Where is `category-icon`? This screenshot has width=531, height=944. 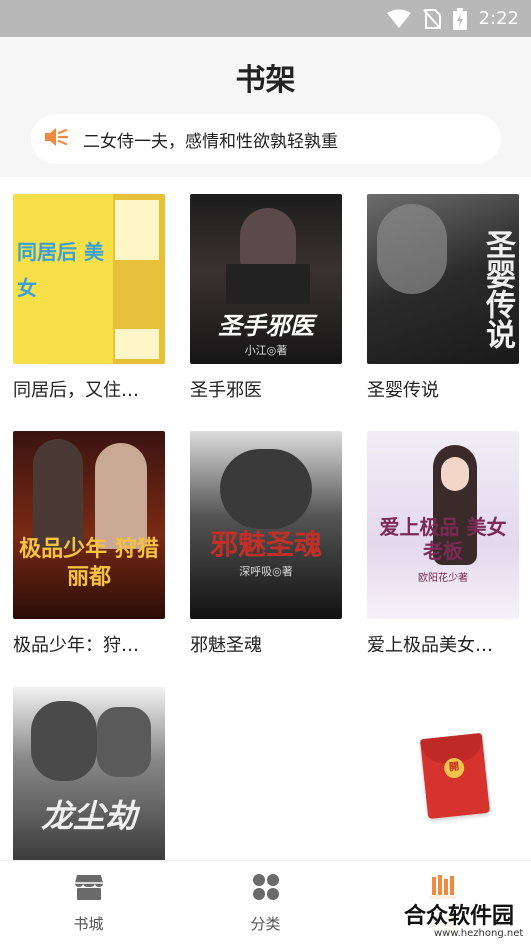
category-icon is located at coordinates (266, 889).